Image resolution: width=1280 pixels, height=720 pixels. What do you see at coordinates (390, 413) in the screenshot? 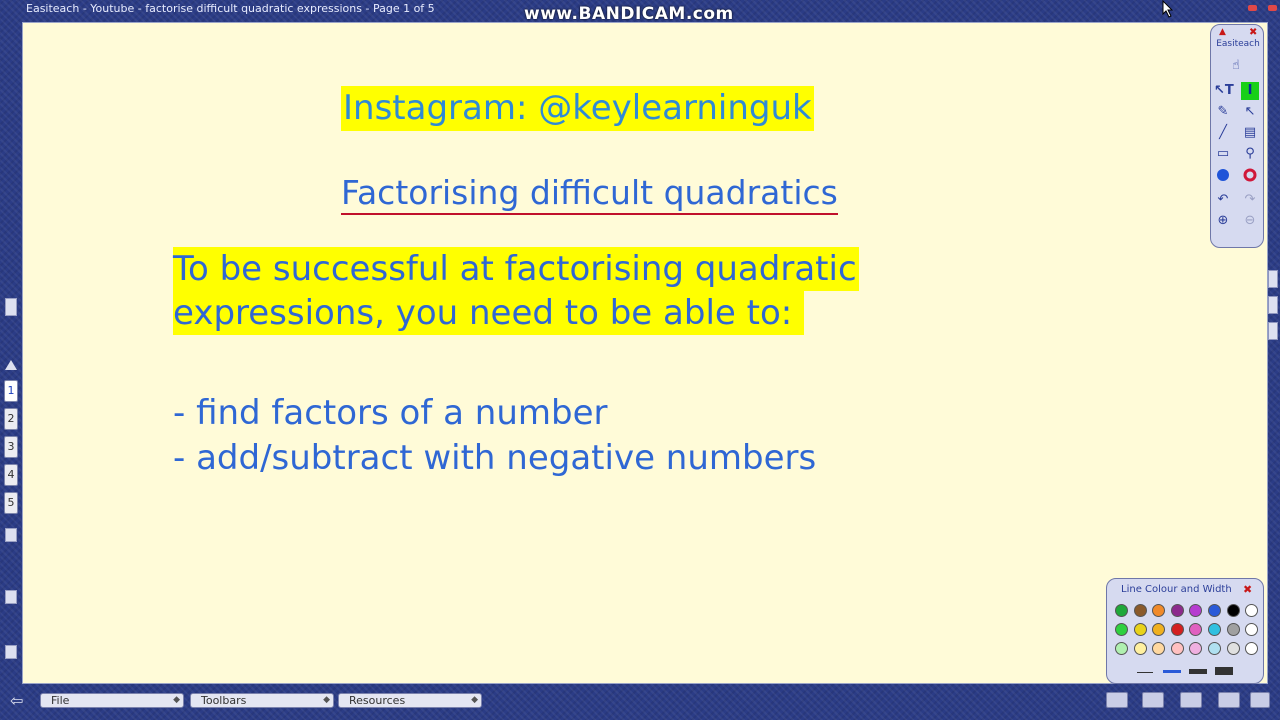
I see `list-item: - find factors of a number` at bounding box center [390, 413].